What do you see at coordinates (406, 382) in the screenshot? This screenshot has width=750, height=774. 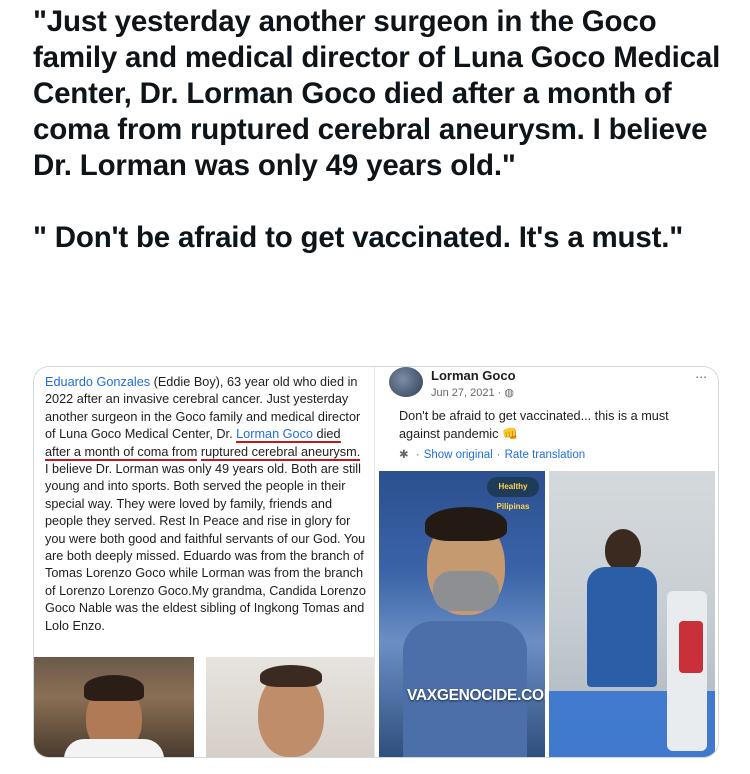 I see `avatar` at bounding box center [406, 382].